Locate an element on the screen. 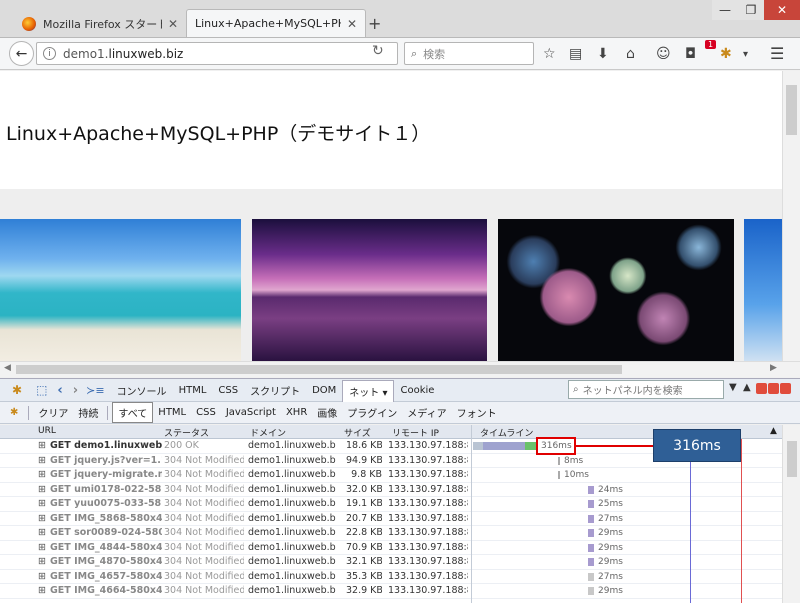 The image size is (800, 603). filter-plugins: プラグイン is located at coordinates (372, 412).